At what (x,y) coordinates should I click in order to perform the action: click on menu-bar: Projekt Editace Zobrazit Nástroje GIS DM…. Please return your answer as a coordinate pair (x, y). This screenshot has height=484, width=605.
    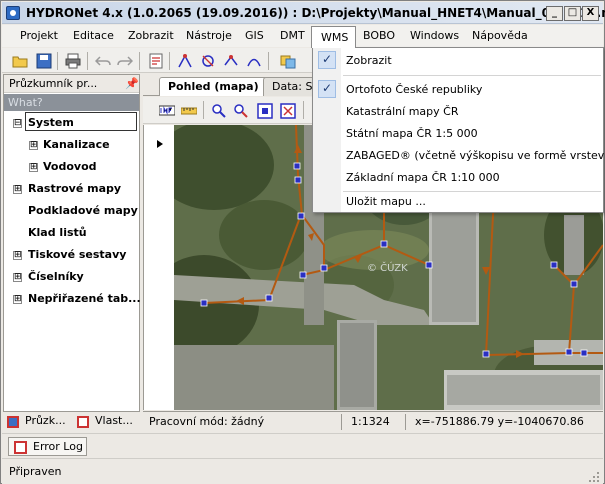
    Looking at the image, I should click on (302, 36).